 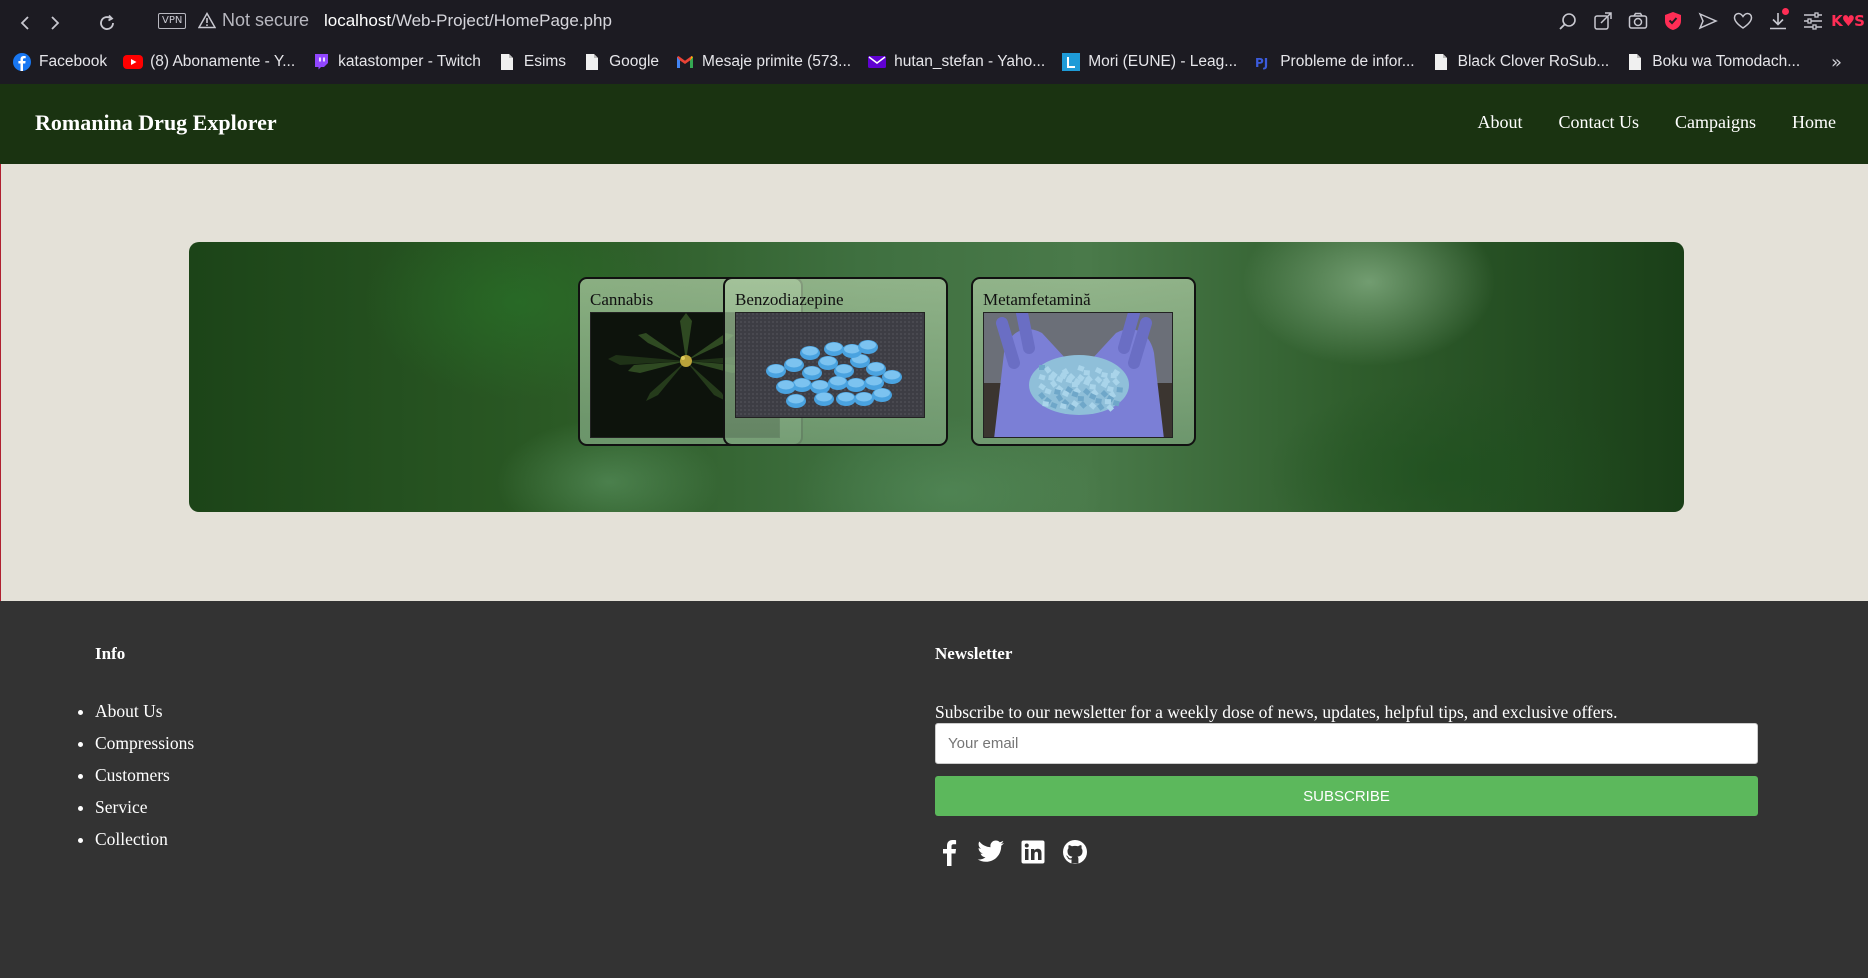 I want to click on info-link-item: About Us, so click(x=144, y=711).